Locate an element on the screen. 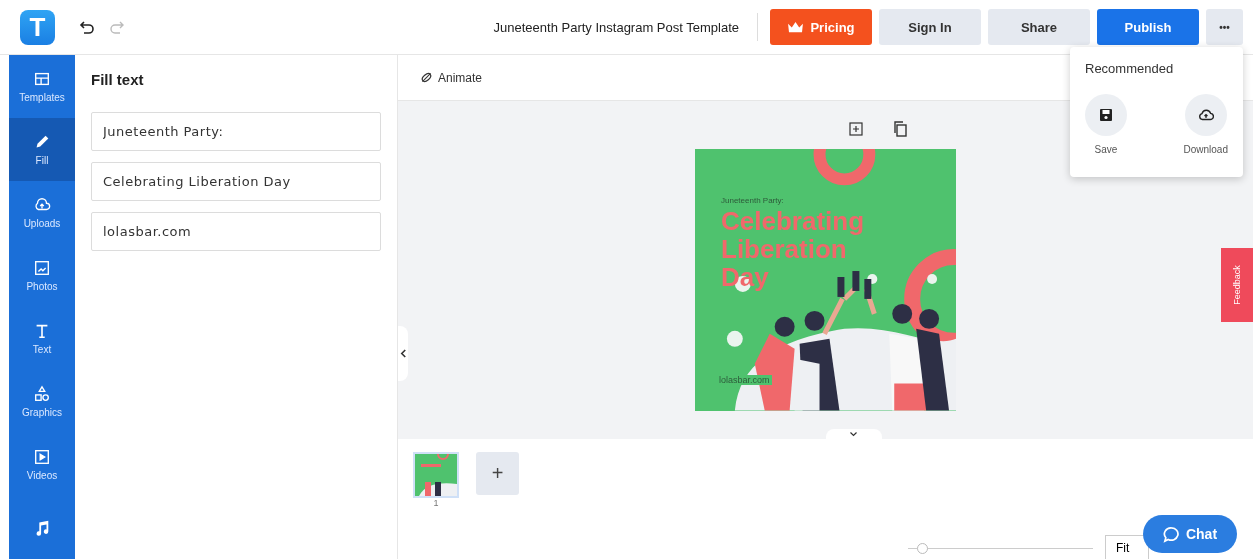 The height and width of the screenshot is (559, 1253). design-subtitle: Juneteenth Party: is located at coordinates (752, 200).